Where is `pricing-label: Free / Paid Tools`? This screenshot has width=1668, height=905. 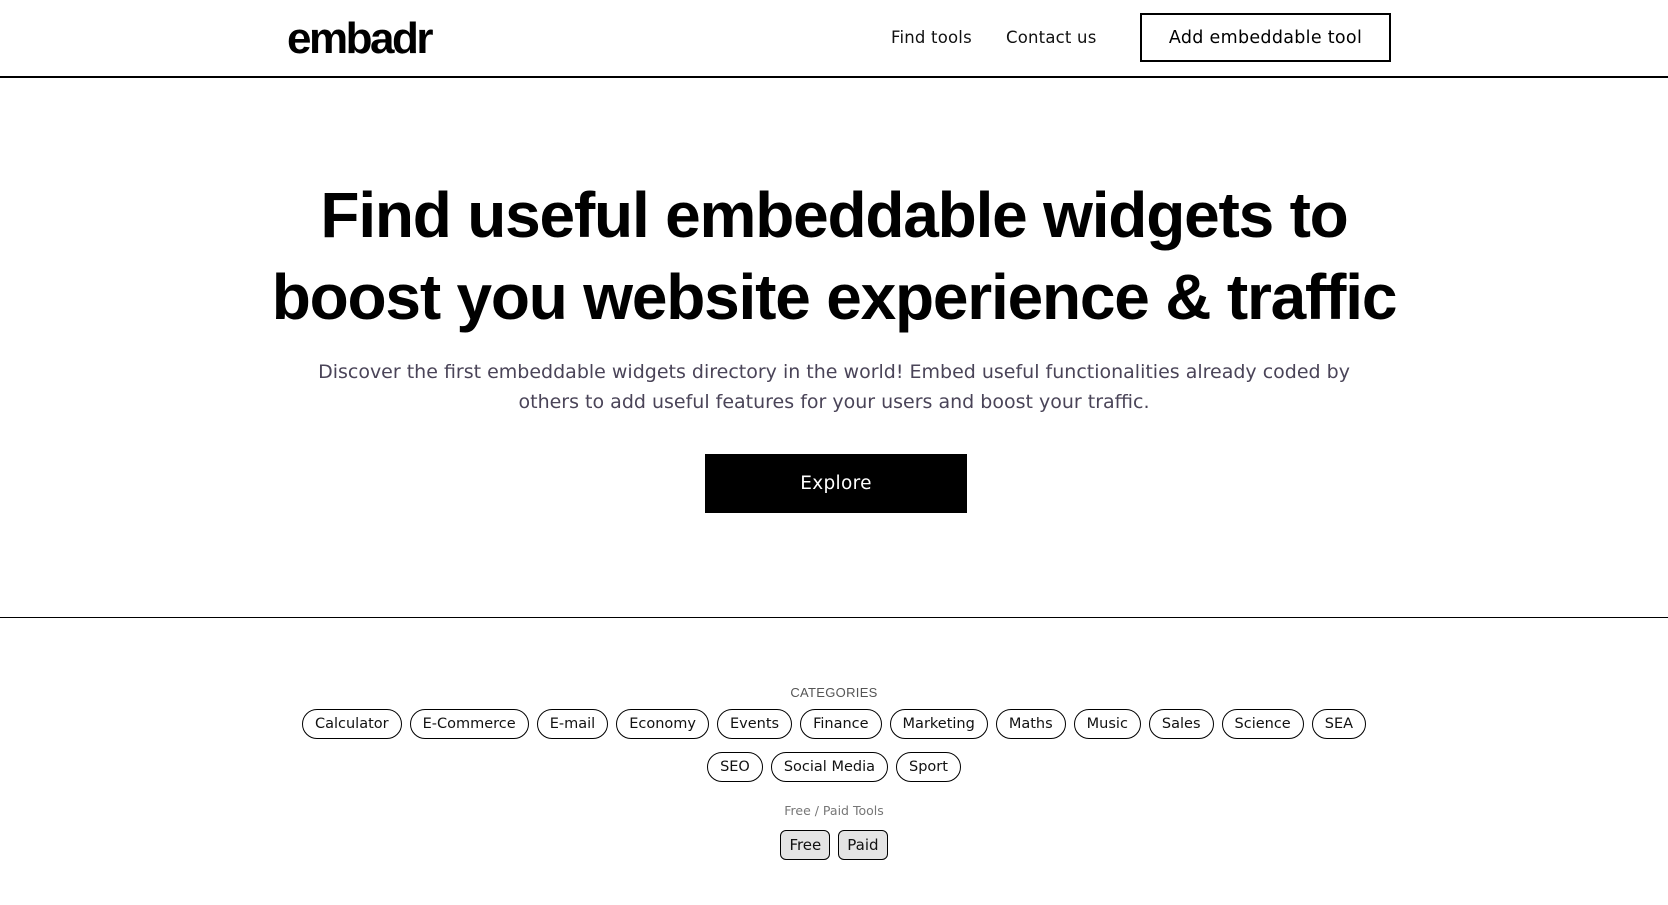 pricing-label: Free / Paid Tools is located at coordinates (834, 810).